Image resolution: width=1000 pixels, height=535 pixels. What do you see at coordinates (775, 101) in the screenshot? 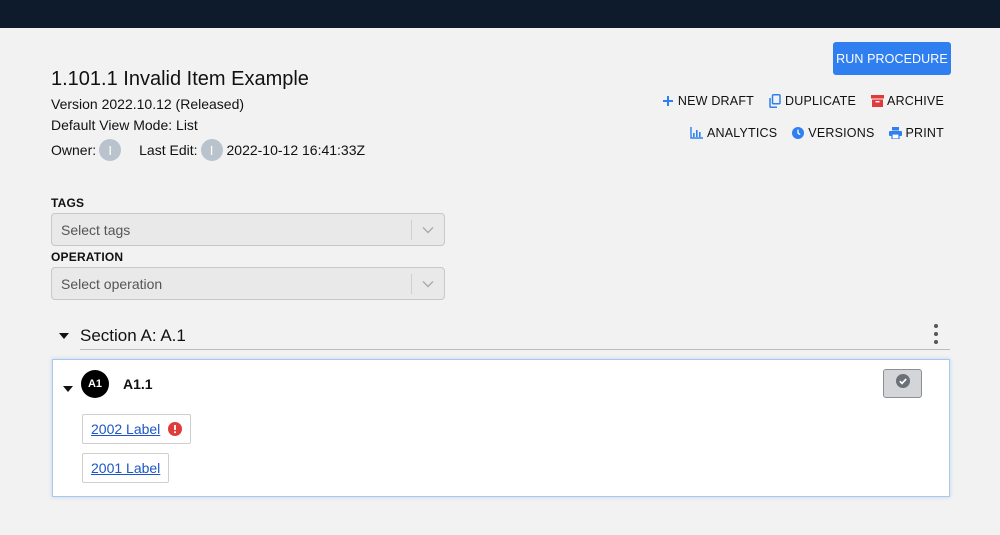
I see `copy-icon` at bounding box center [775, 101].